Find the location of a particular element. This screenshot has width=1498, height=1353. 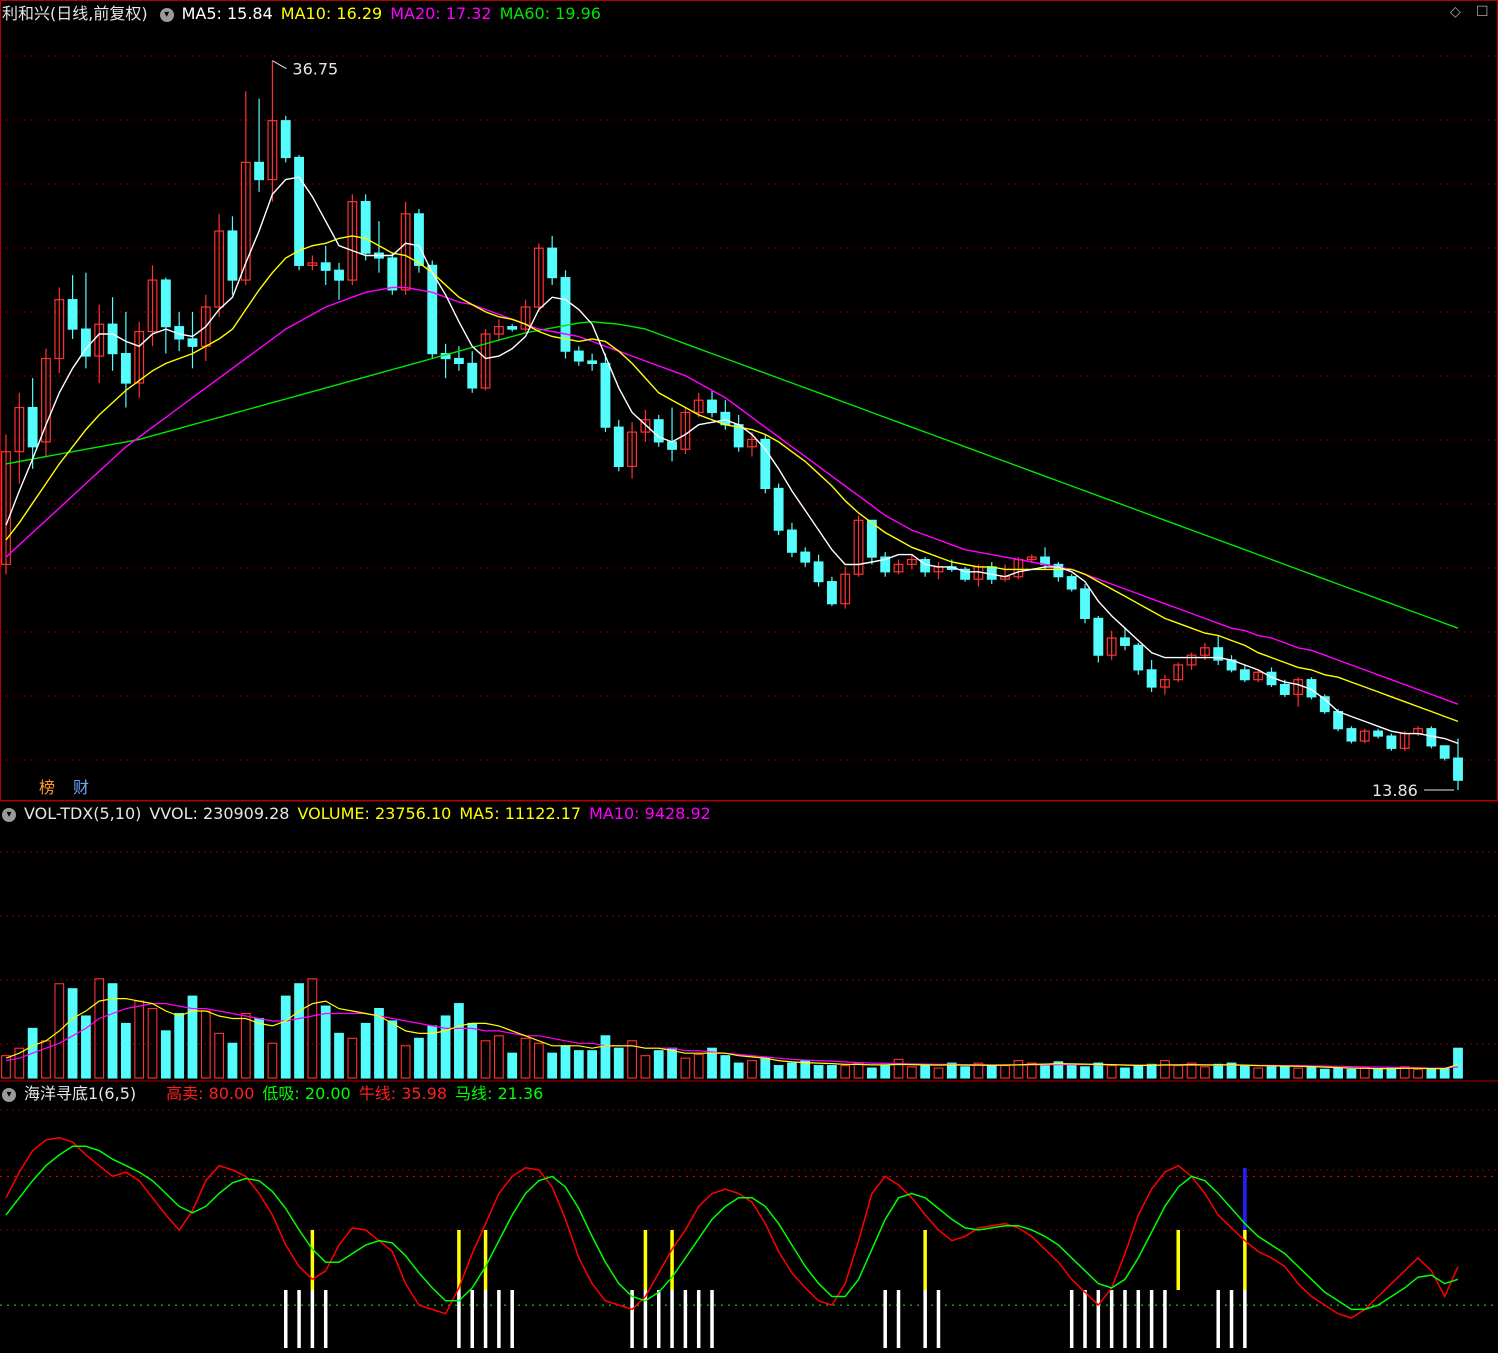

indicator-signal-bars is located at coordinates (749, 1258).